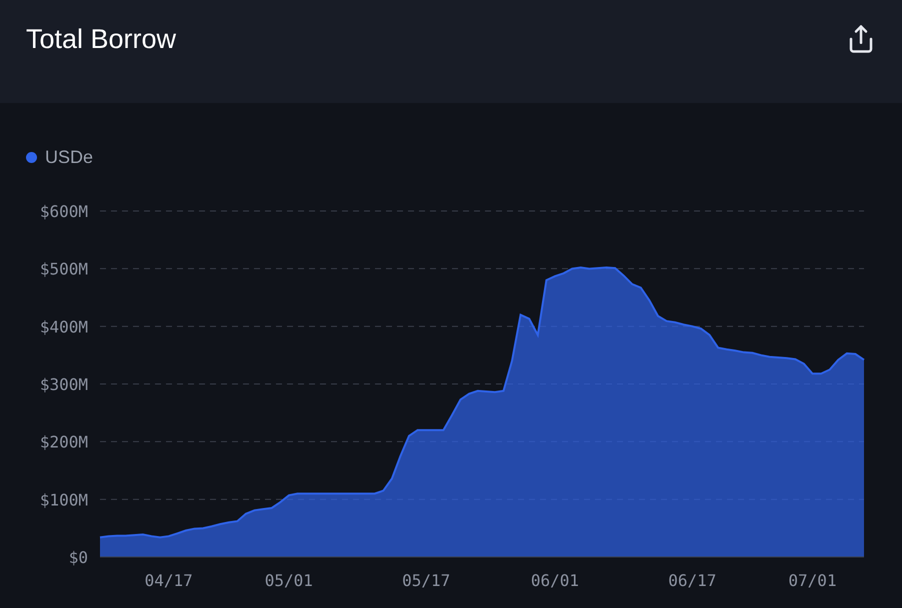 The image size is (902, 608). Describe the element at coordinates (64, 326) in the screenshot. I see `y-axis-label: $400M` at that location.